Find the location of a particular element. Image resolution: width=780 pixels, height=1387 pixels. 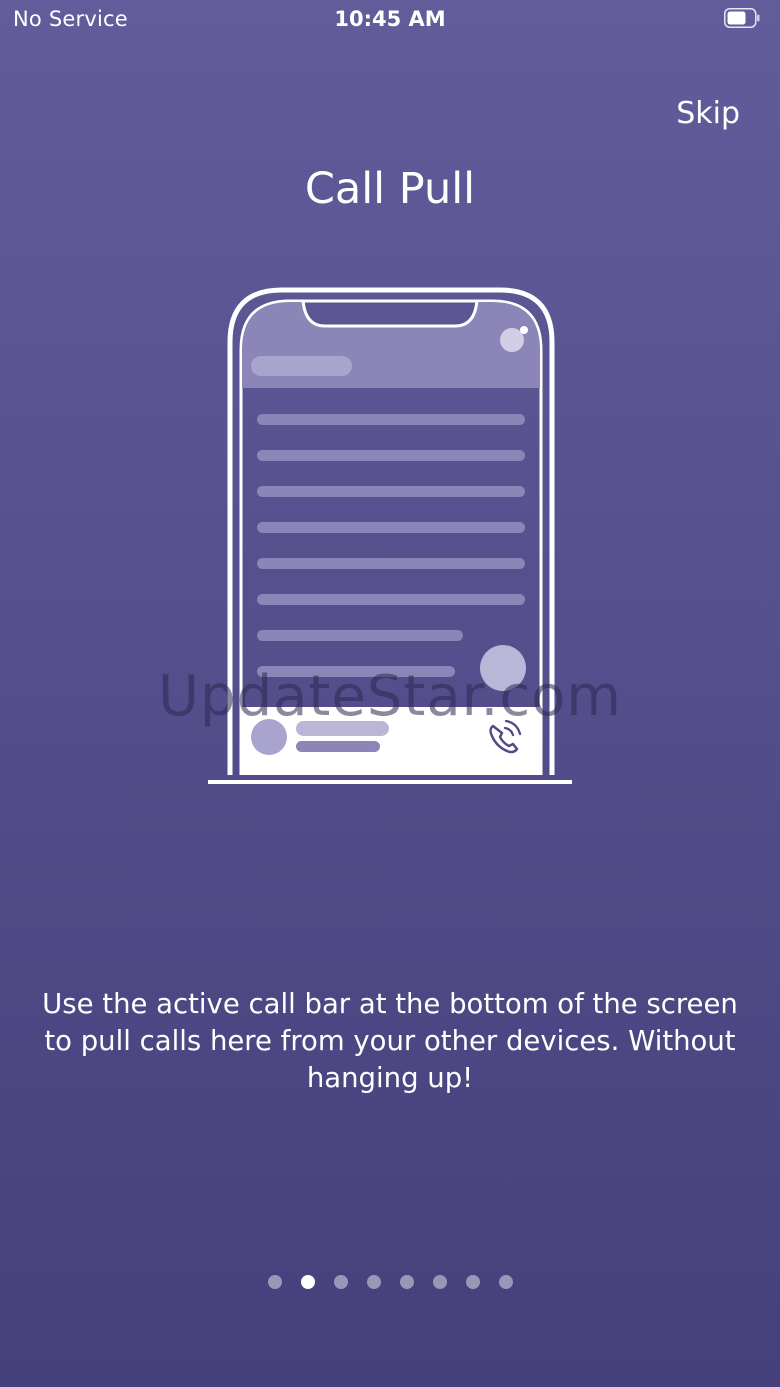

page-indicator is located at coordinates (390, 1282).